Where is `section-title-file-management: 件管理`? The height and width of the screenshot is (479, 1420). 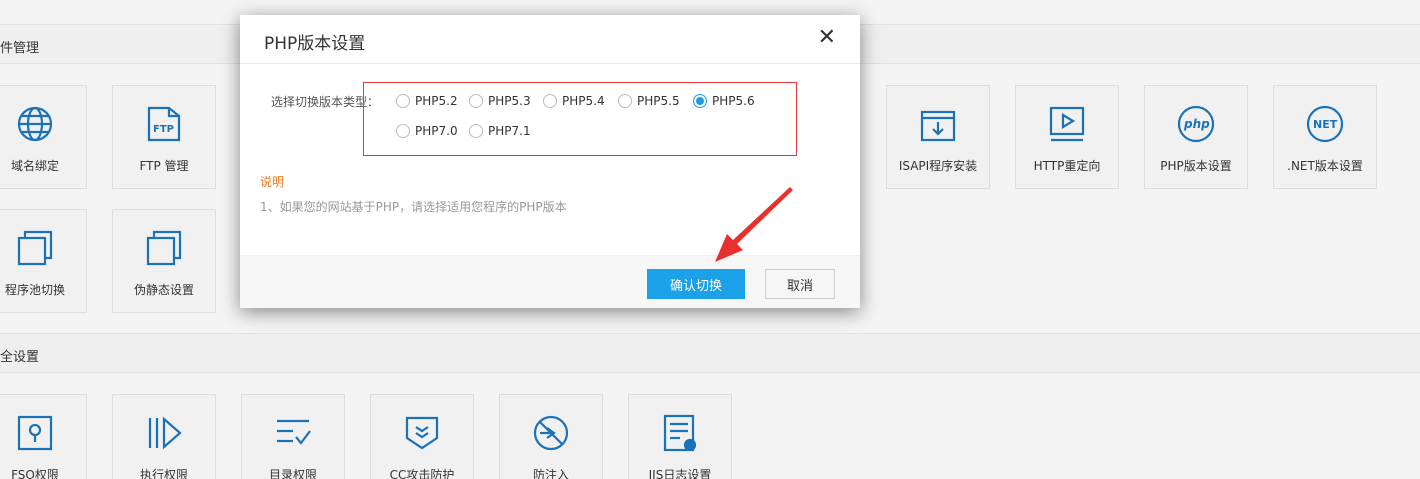 section-title-file-management: 件管理 is located at coordinates (20, 48).